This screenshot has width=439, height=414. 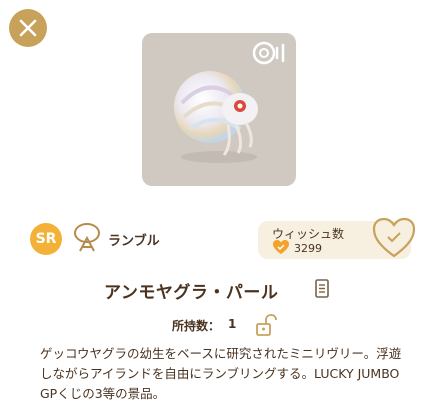 What do you see at coordinates (46, 239) in the screenshot?
I see `rarity-badge: SR` at bounding box center [46, 239].